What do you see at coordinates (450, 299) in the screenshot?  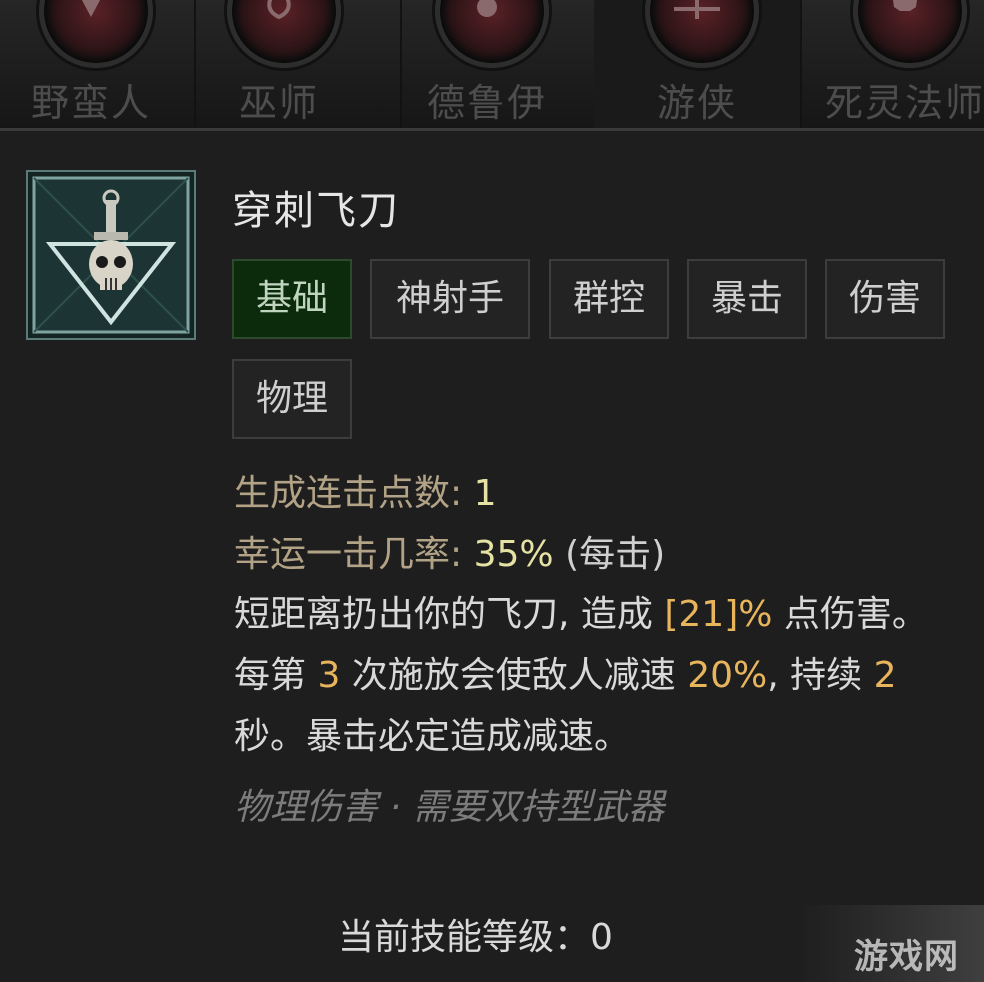 I see `tag-marksman: 神射手` at bounding box center [450, 299].